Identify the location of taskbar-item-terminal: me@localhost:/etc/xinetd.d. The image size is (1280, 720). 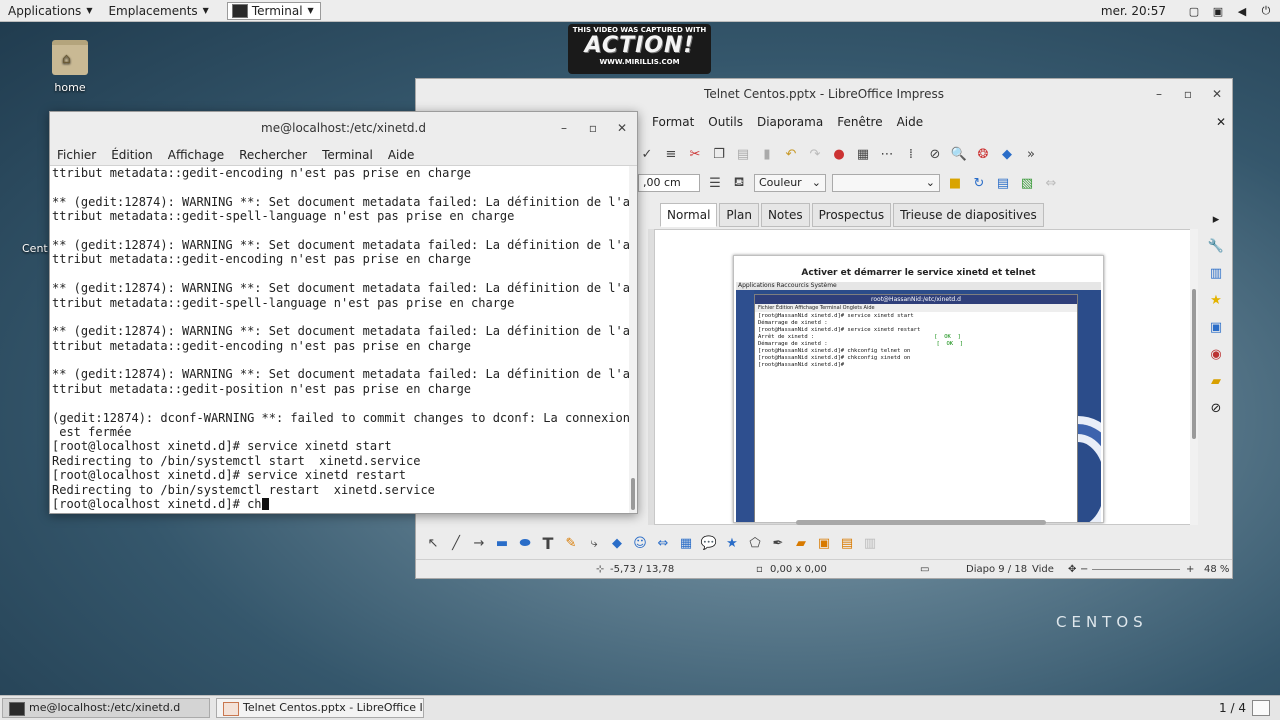
(106, 708).